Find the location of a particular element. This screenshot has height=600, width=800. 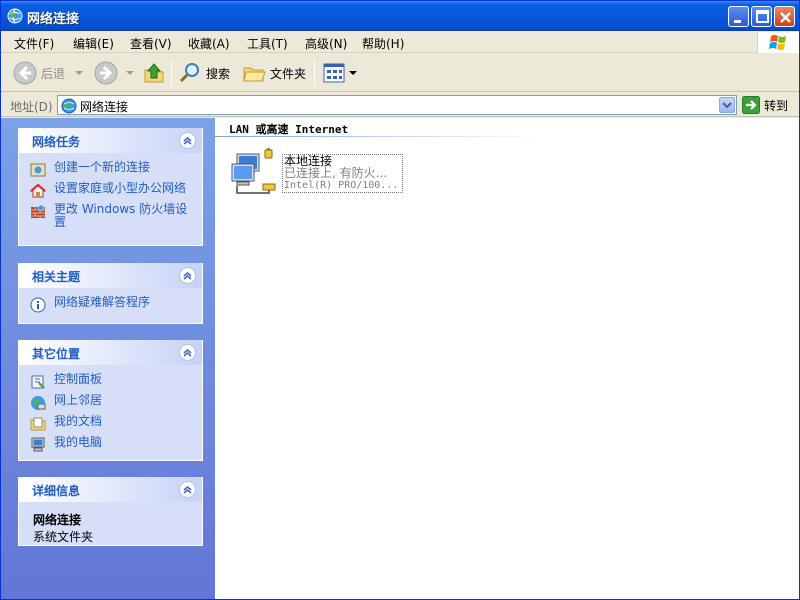

related-topics-header: 相关主题 is located at coordinates (110, 275).